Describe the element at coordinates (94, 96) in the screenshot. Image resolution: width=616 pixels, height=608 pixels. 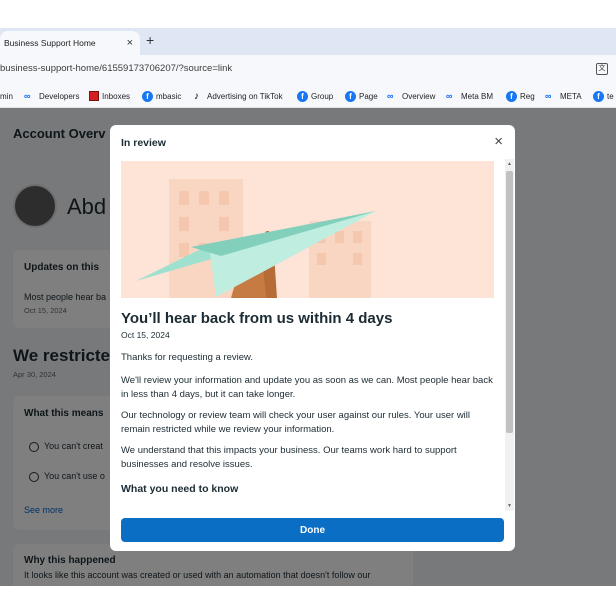
I see `inbox-icon` at that location.